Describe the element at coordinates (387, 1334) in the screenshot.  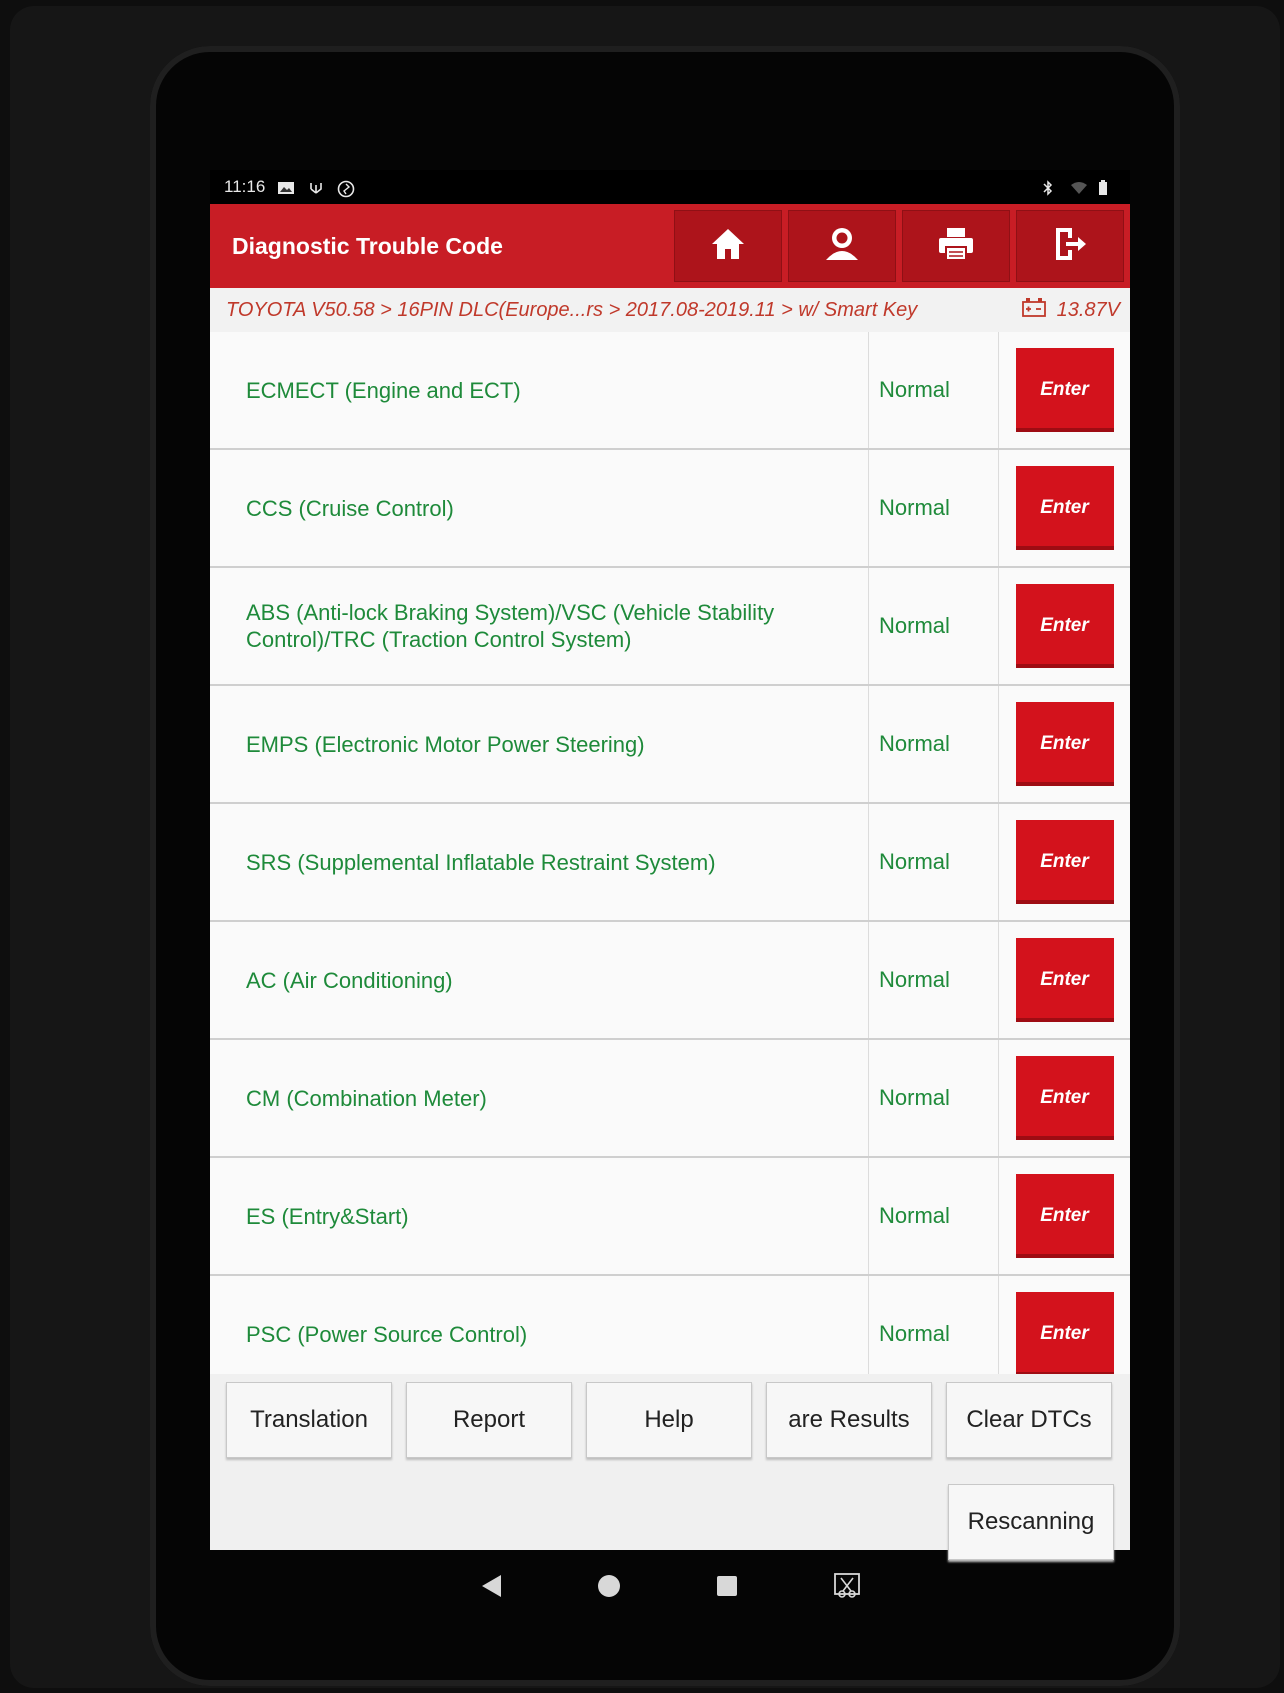
I see `system-name: PSC (Power Source Control)` at that location.